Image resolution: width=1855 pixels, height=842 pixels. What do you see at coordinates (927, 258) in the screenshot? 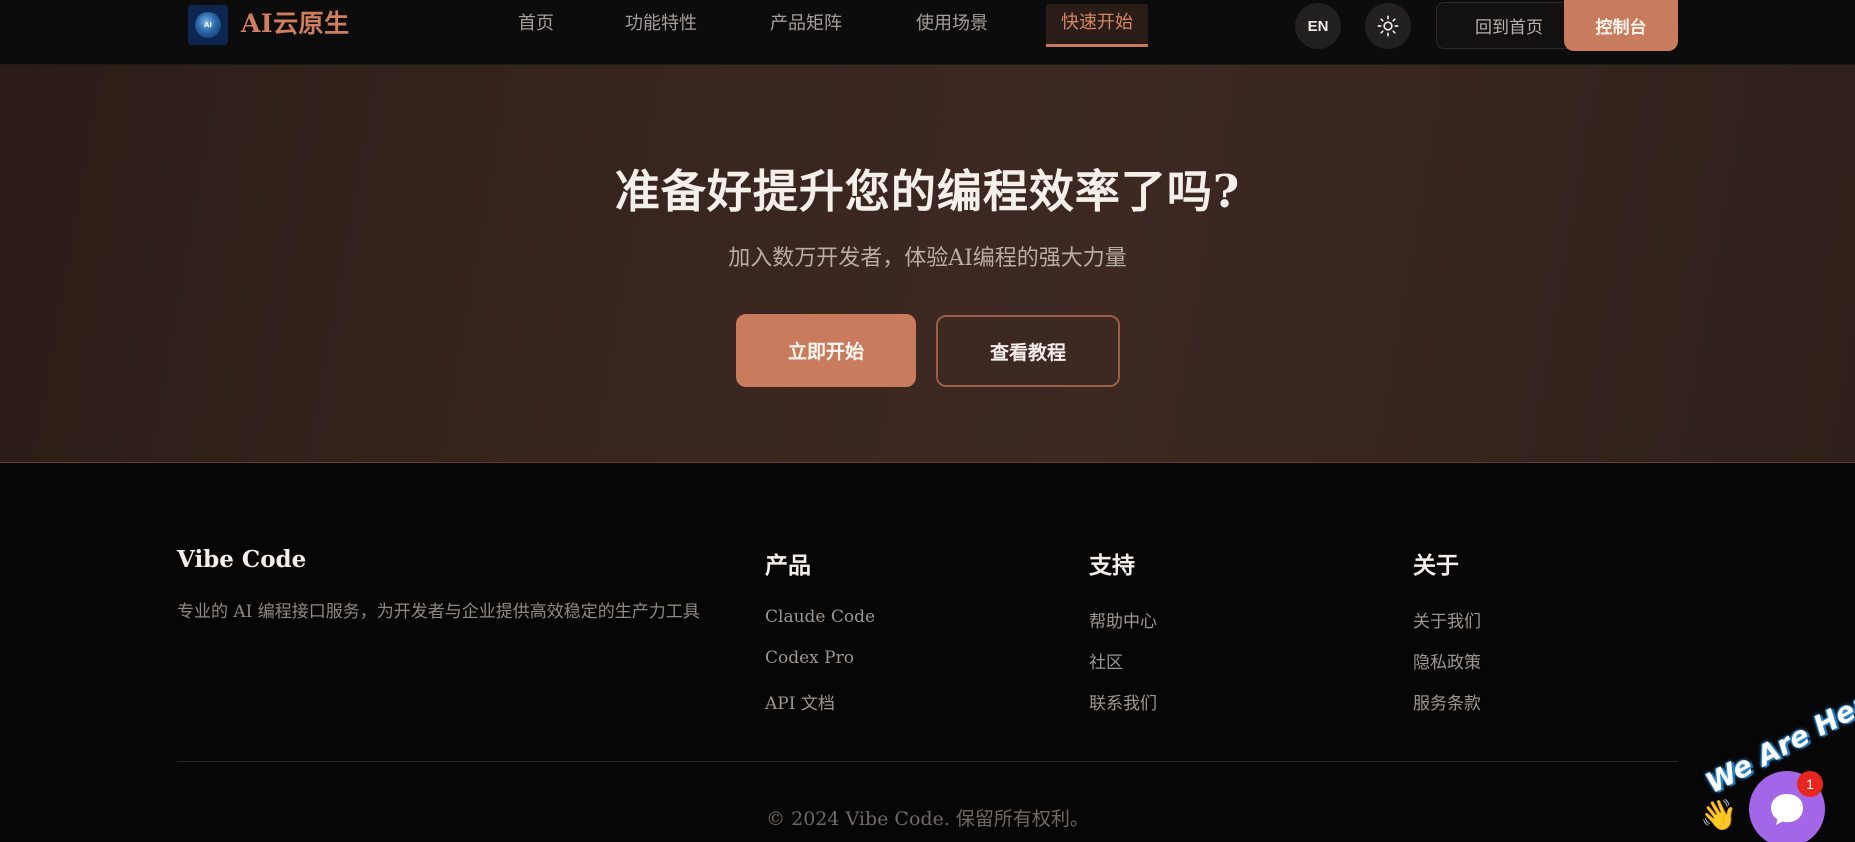
I see `cta-subtitle: 加入数万开发者，体验AI编程的强大力量` at bounding box center [927, 258].